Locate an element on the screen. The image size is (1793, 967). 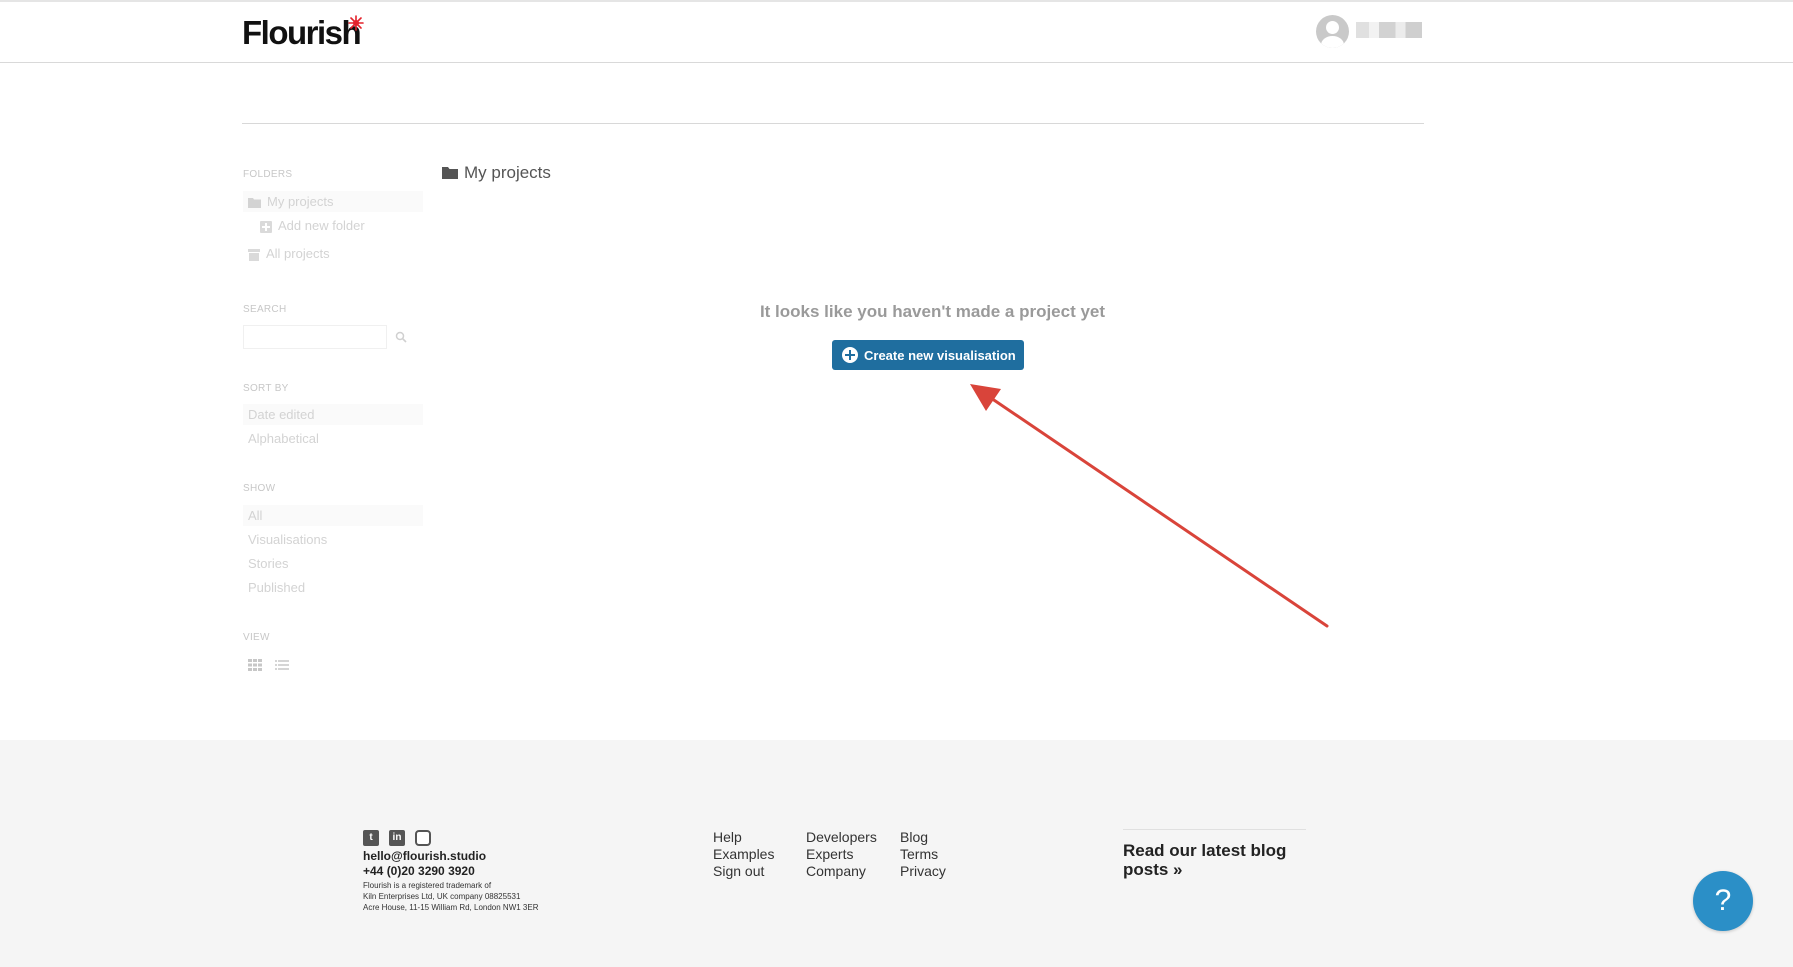
sort-date-edited: Date edited is located at coordinates (333, 414).